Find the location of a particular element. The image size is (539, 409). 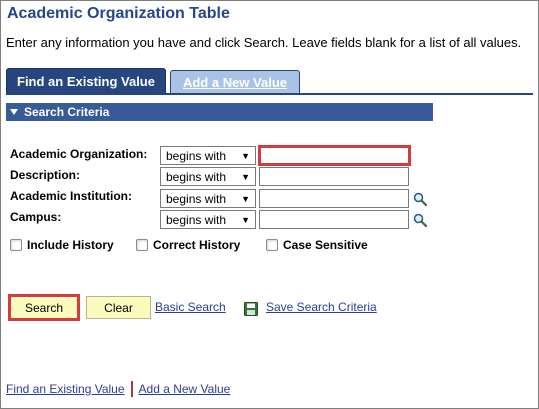

include-history-label: Include History is located at coordinates (70, 245).